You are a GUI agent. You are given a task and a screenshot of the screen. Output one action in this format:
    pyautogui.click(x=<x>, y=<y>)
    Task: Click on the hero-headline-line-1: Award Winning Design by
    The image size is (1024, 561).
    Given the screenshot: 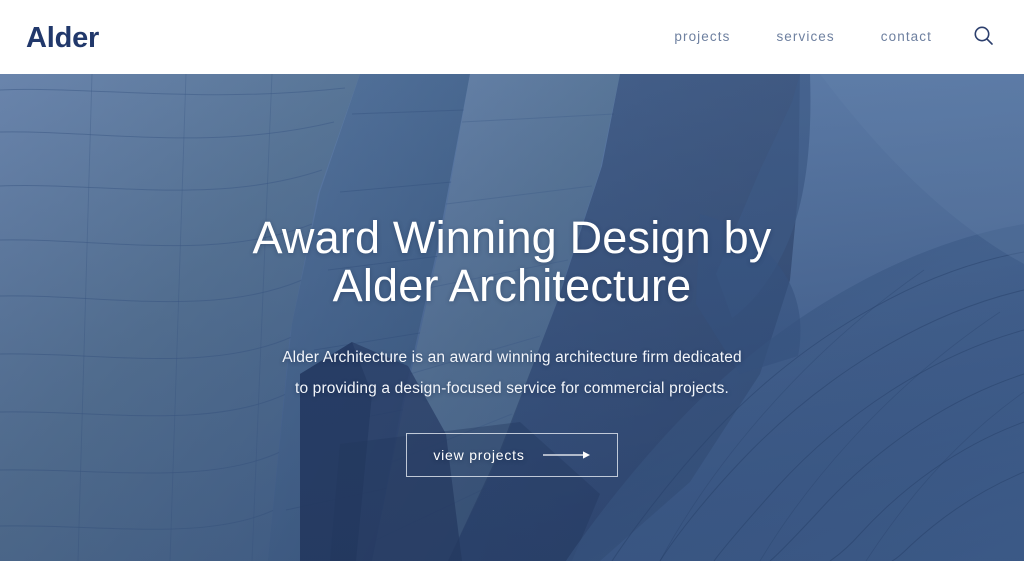 What is the action you would take?
    pyautogui.click(x=512, y=237)
    